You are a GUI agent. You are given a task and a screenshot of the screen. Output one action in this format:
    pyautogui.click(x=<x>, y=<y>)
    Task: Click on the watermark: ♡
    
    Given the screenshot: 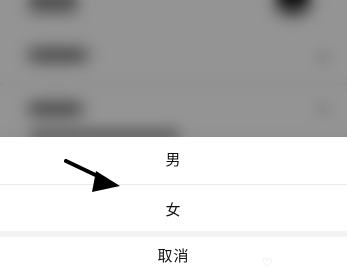 What is the action you would take?
    pyautogui.click(x=267, y=263)
    